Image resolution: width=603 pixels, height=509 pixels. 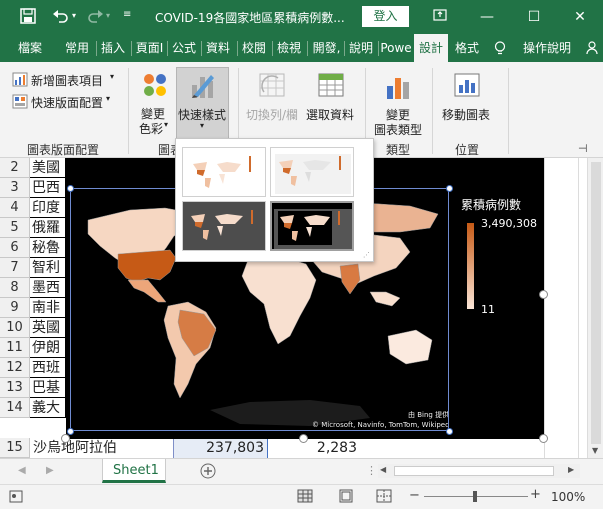 I want to click on login-button: 登入, so click(x=385, y=16).